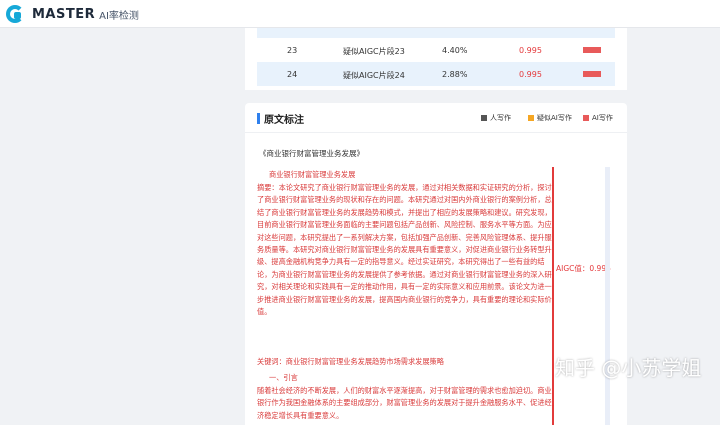 This screenshot has width=720, height=425. I want to click on table-row: 24 疑似AIGC片段24 2.88% 0.995, so click(436, 74).